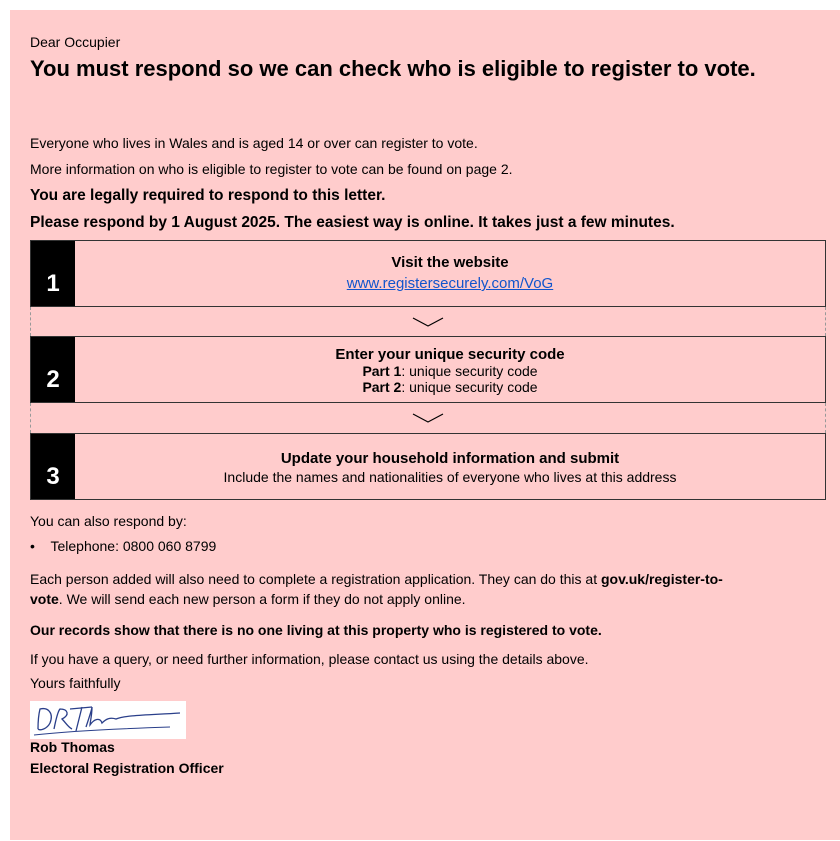 The height and width of the screenshot is (841, 840). Describe the element at coordinates (382, 371) in the screenshot. I see `part-1-label: Part 1` at that location.